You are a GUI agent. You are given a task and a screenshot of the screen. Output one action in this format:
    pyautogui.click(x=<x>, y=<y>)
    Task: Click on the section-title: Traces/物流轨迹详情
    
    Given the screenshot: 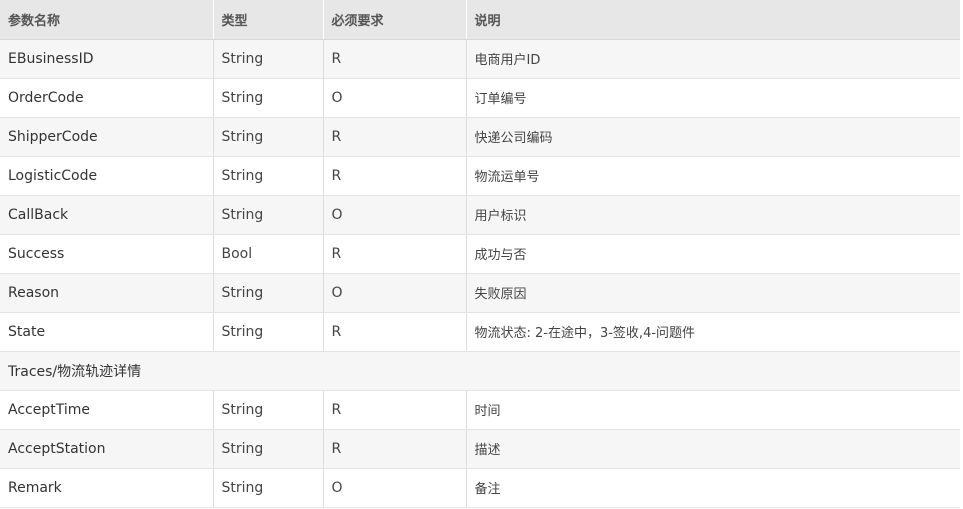 What is the action you would take?
    pyautogui.click(x=480, y=371)
    